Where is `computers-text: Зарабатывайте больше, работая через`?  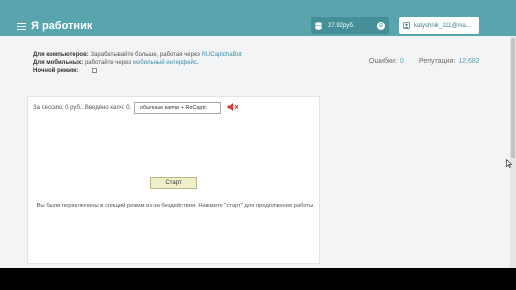
computers-text: Зарабатывайте больше, работая через is located at coordinates (145, 55).